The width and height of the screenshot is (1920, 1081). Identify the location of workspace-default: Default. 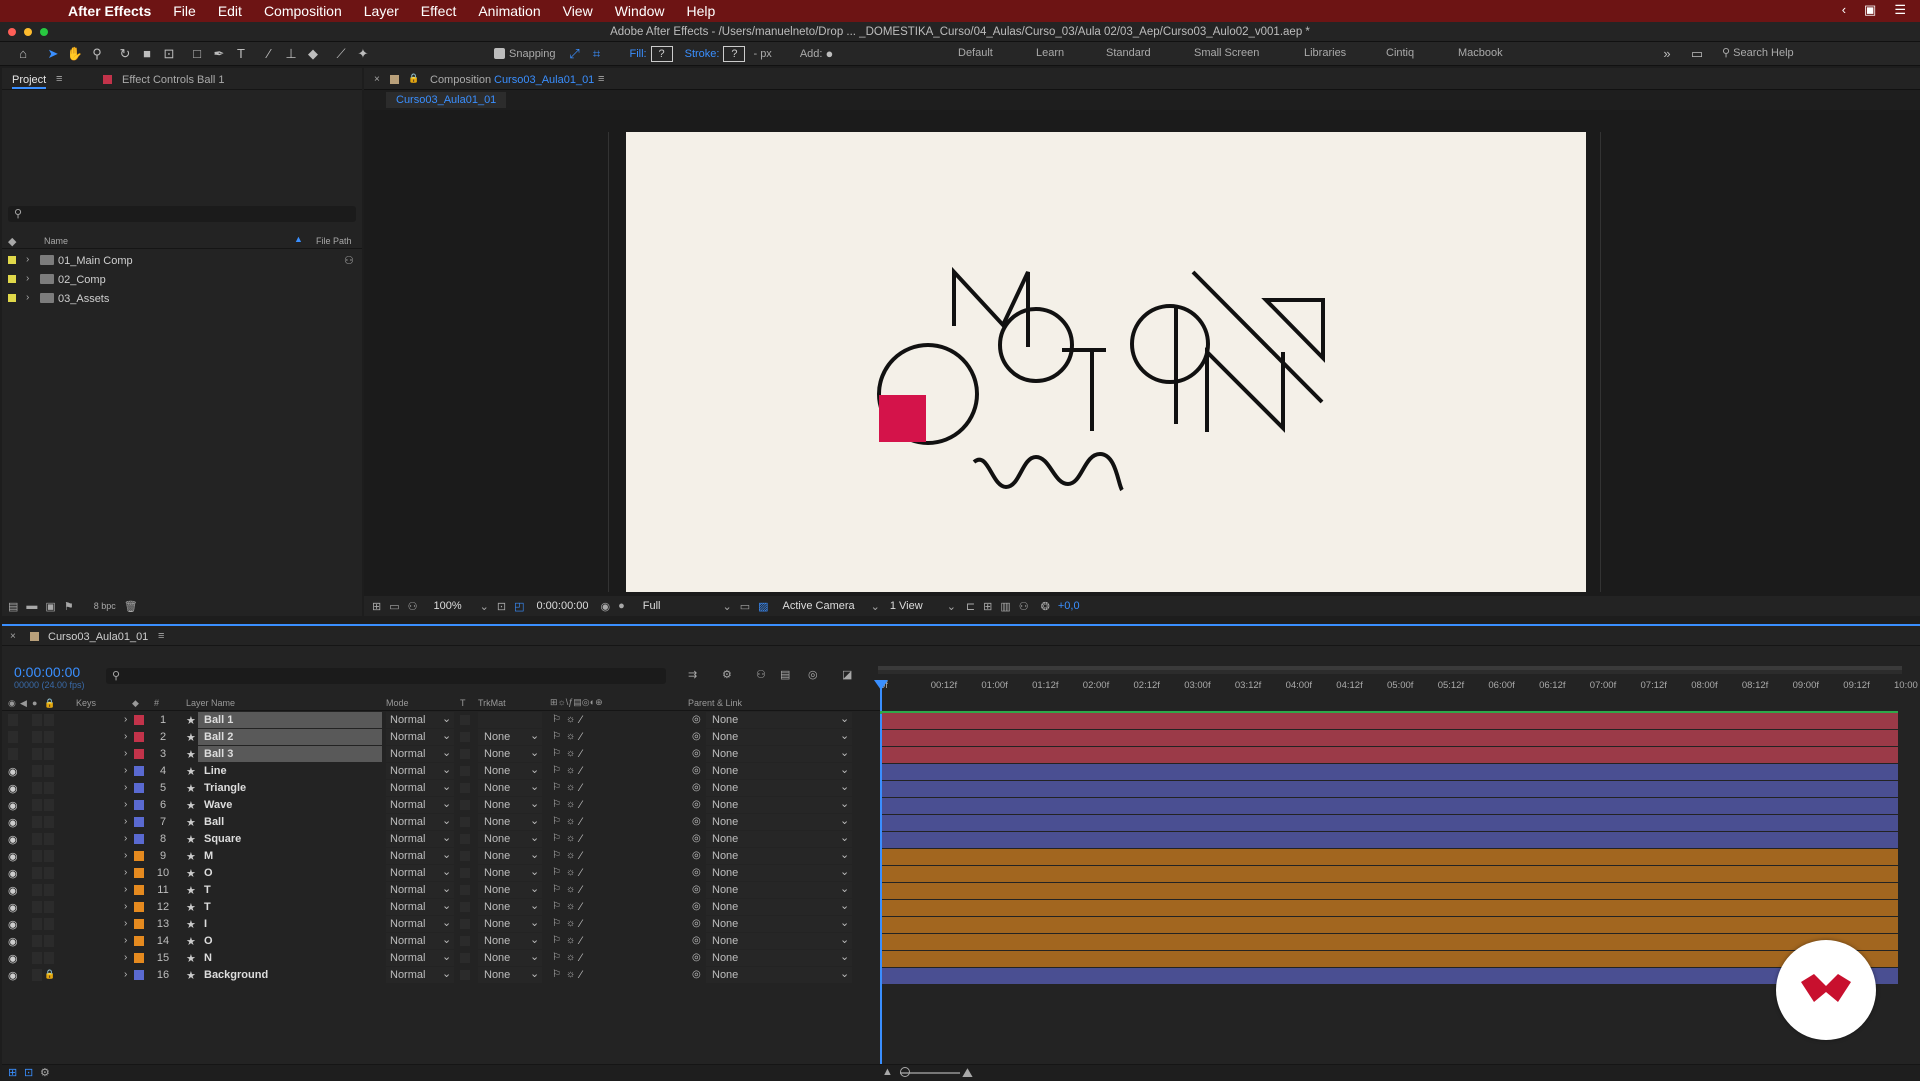
(975, 53).